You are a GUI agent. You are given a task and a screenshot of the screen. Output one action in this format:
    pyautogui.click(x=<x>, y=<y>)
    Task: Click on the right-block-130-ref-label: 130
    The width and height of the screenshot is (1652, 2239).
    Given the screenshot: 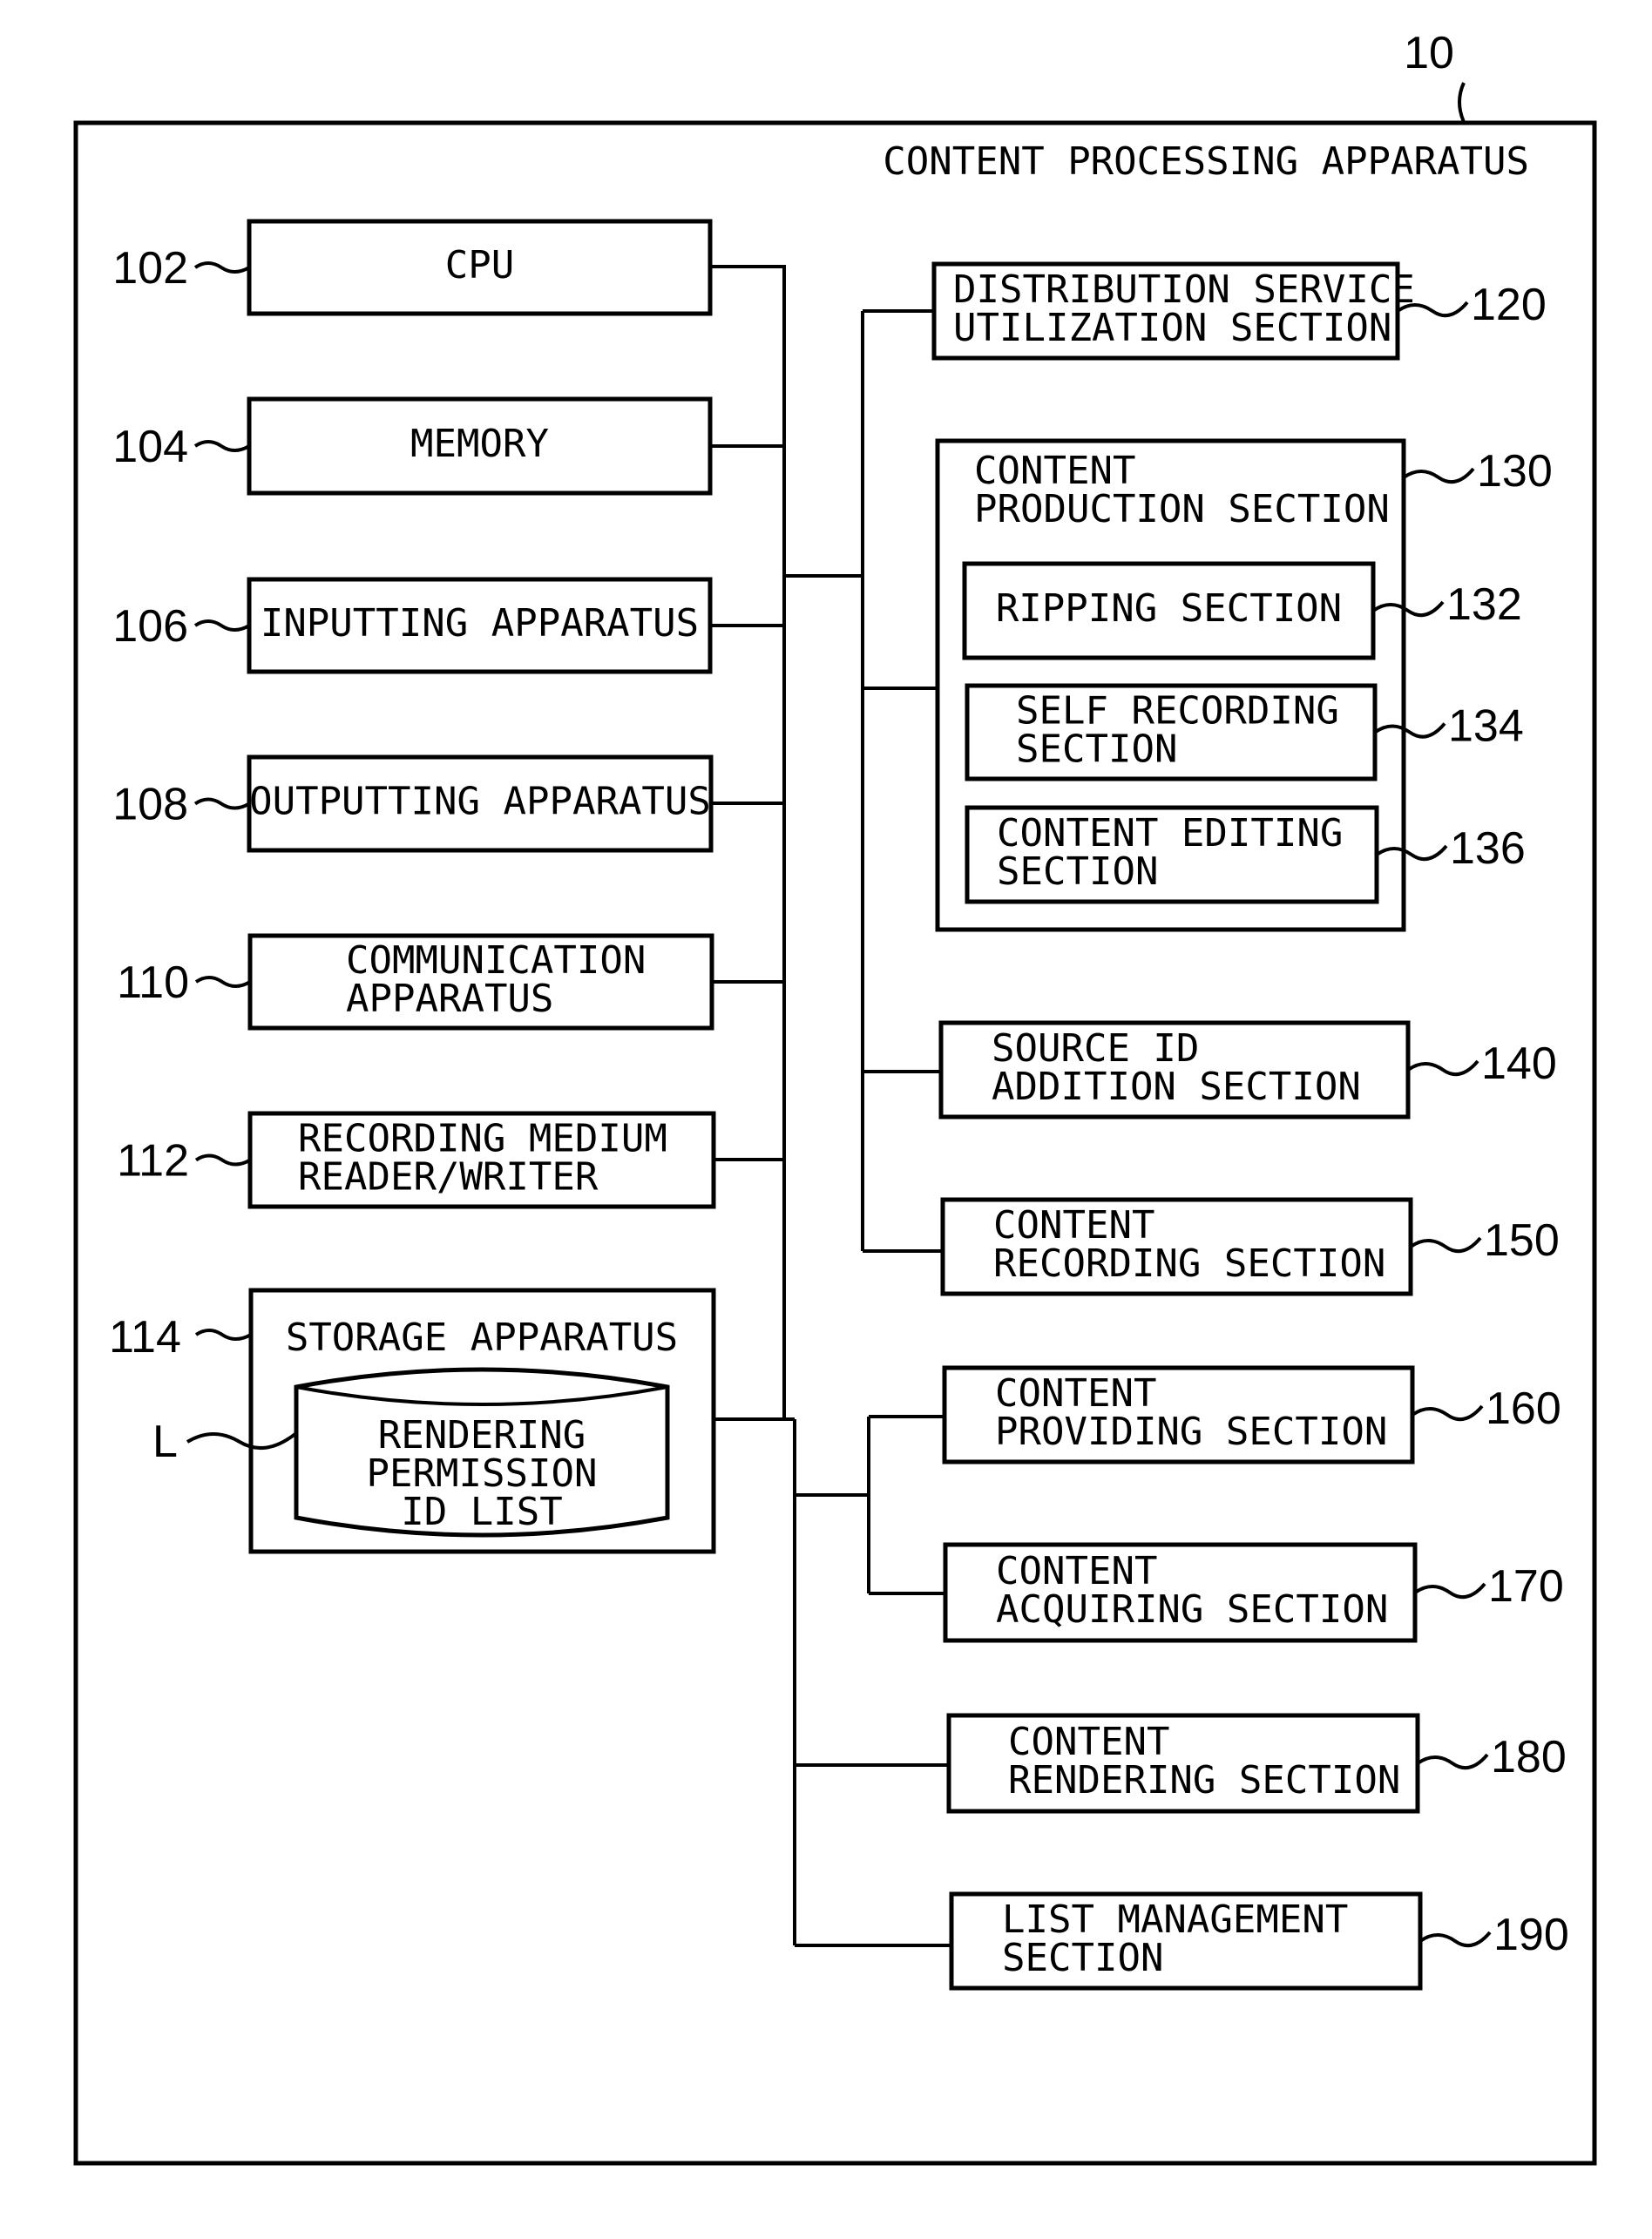 What is the action you would take?
    pyautogui.click(x=1515, y=471)
    